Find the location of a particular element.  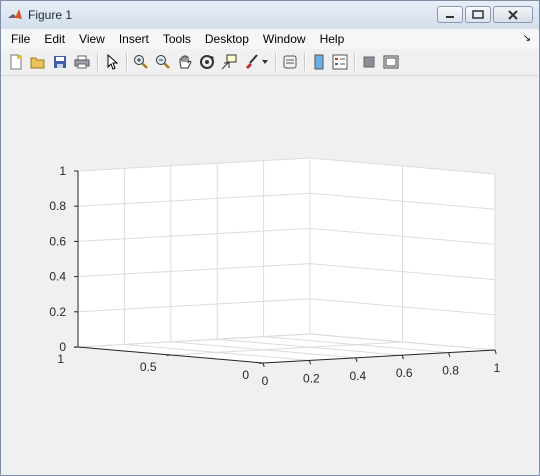

close-button is located at coordinates (513, 14).